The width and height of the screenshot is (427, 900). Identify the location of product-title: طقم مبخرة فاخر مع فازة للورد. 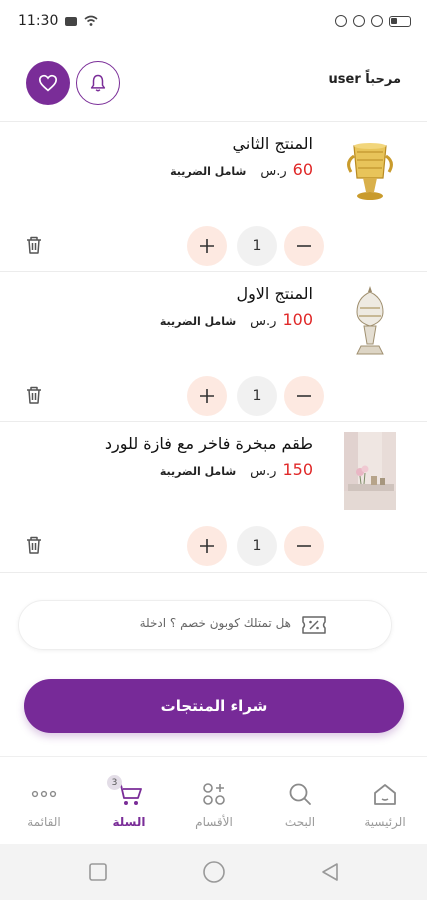
(209, 443).